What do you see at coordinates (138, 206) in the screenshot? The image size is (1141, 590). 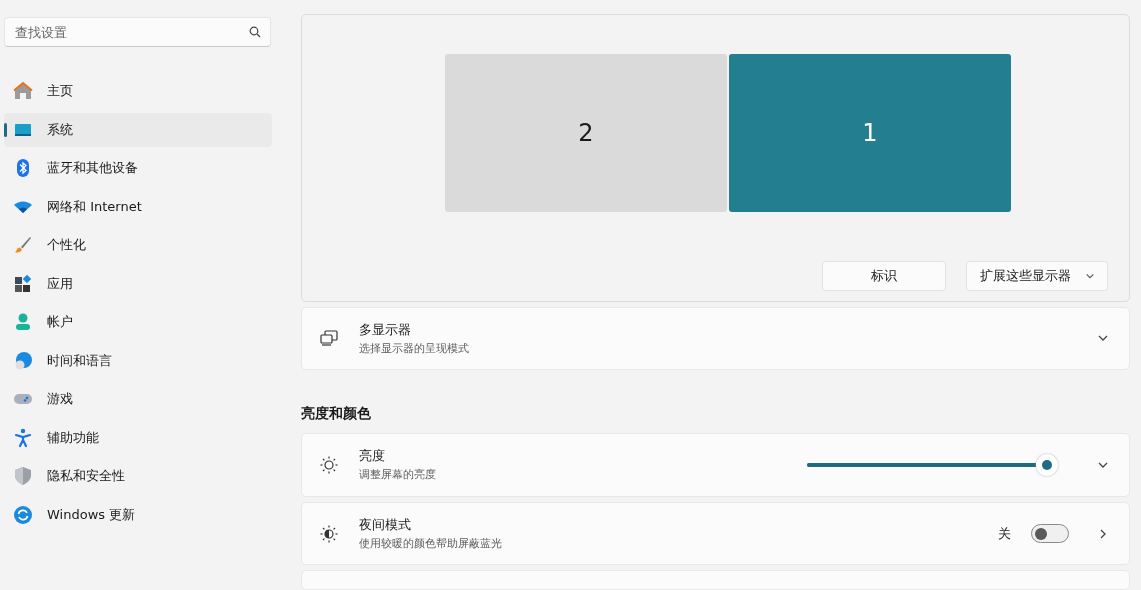 I see `sidebar-item: 网络和 Internet` at bounding box center [138, 206].